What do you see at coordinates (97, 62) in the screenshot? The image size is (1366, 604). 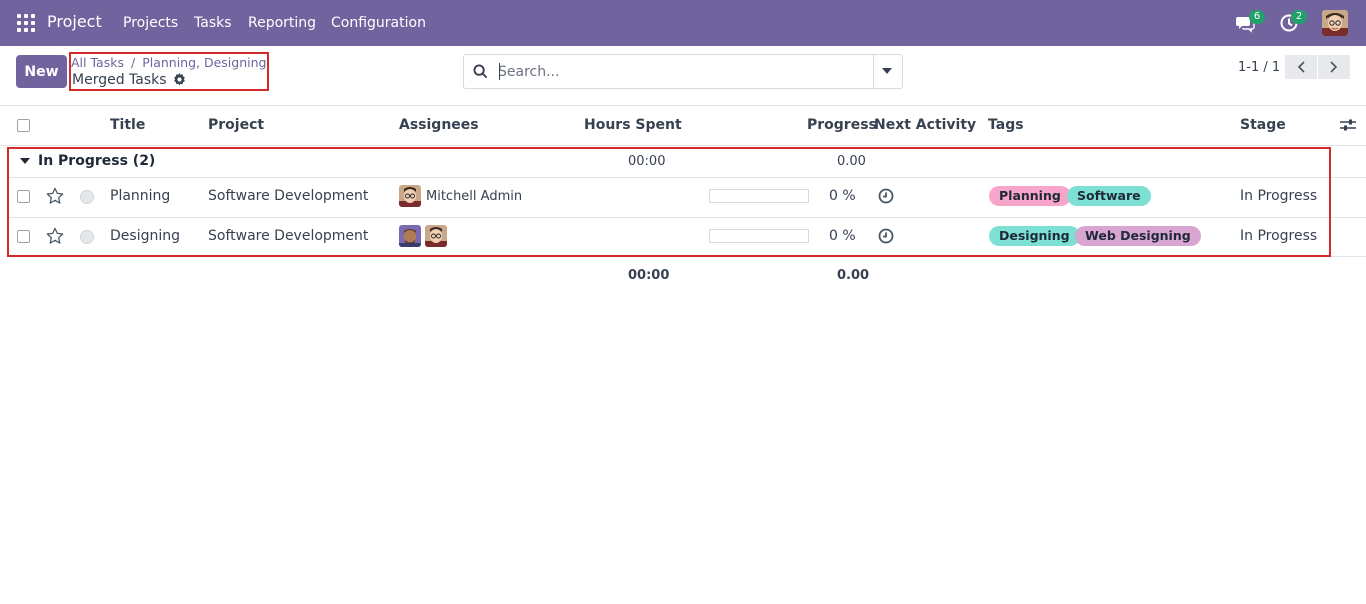 I see `breadcrumb-all-tasks: All Tasks` at bounding box center [97, 62].